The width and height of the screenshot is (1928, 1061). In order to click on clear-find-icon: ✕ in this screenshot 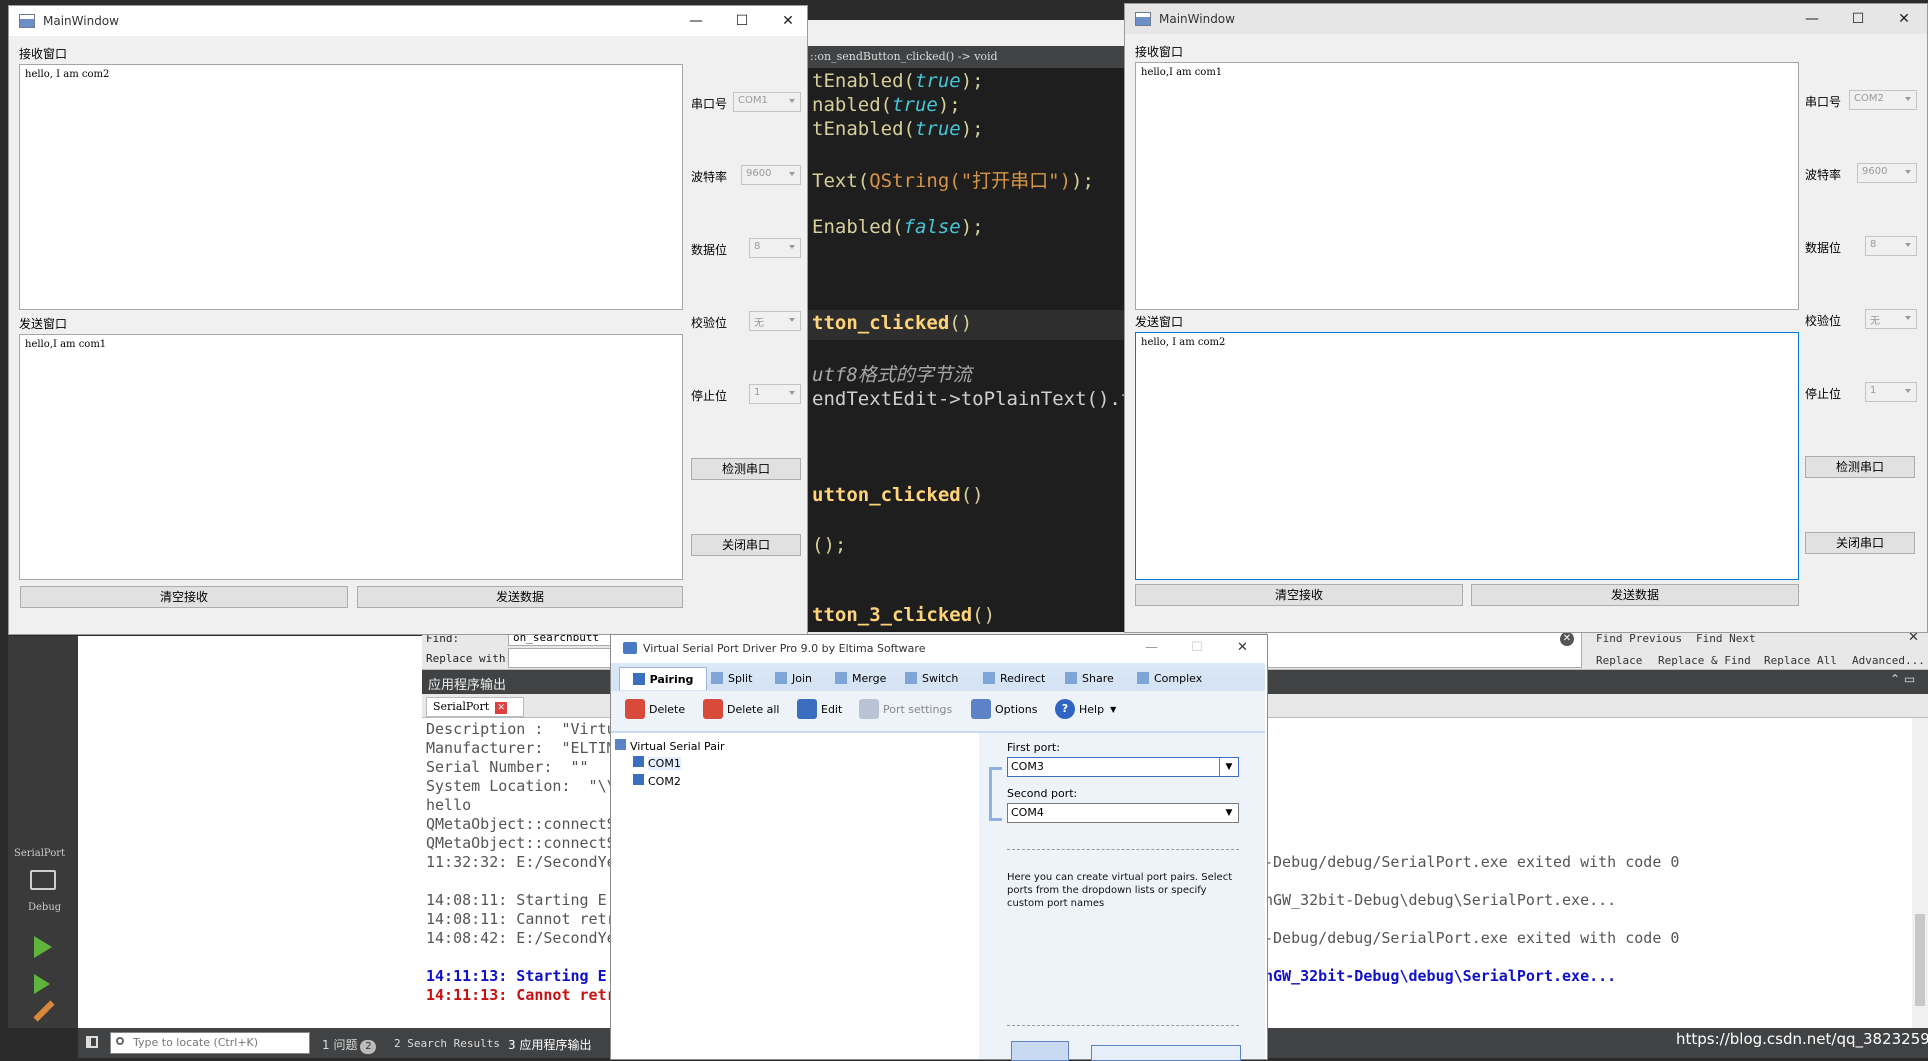, I will do `click(1567, 639)`.